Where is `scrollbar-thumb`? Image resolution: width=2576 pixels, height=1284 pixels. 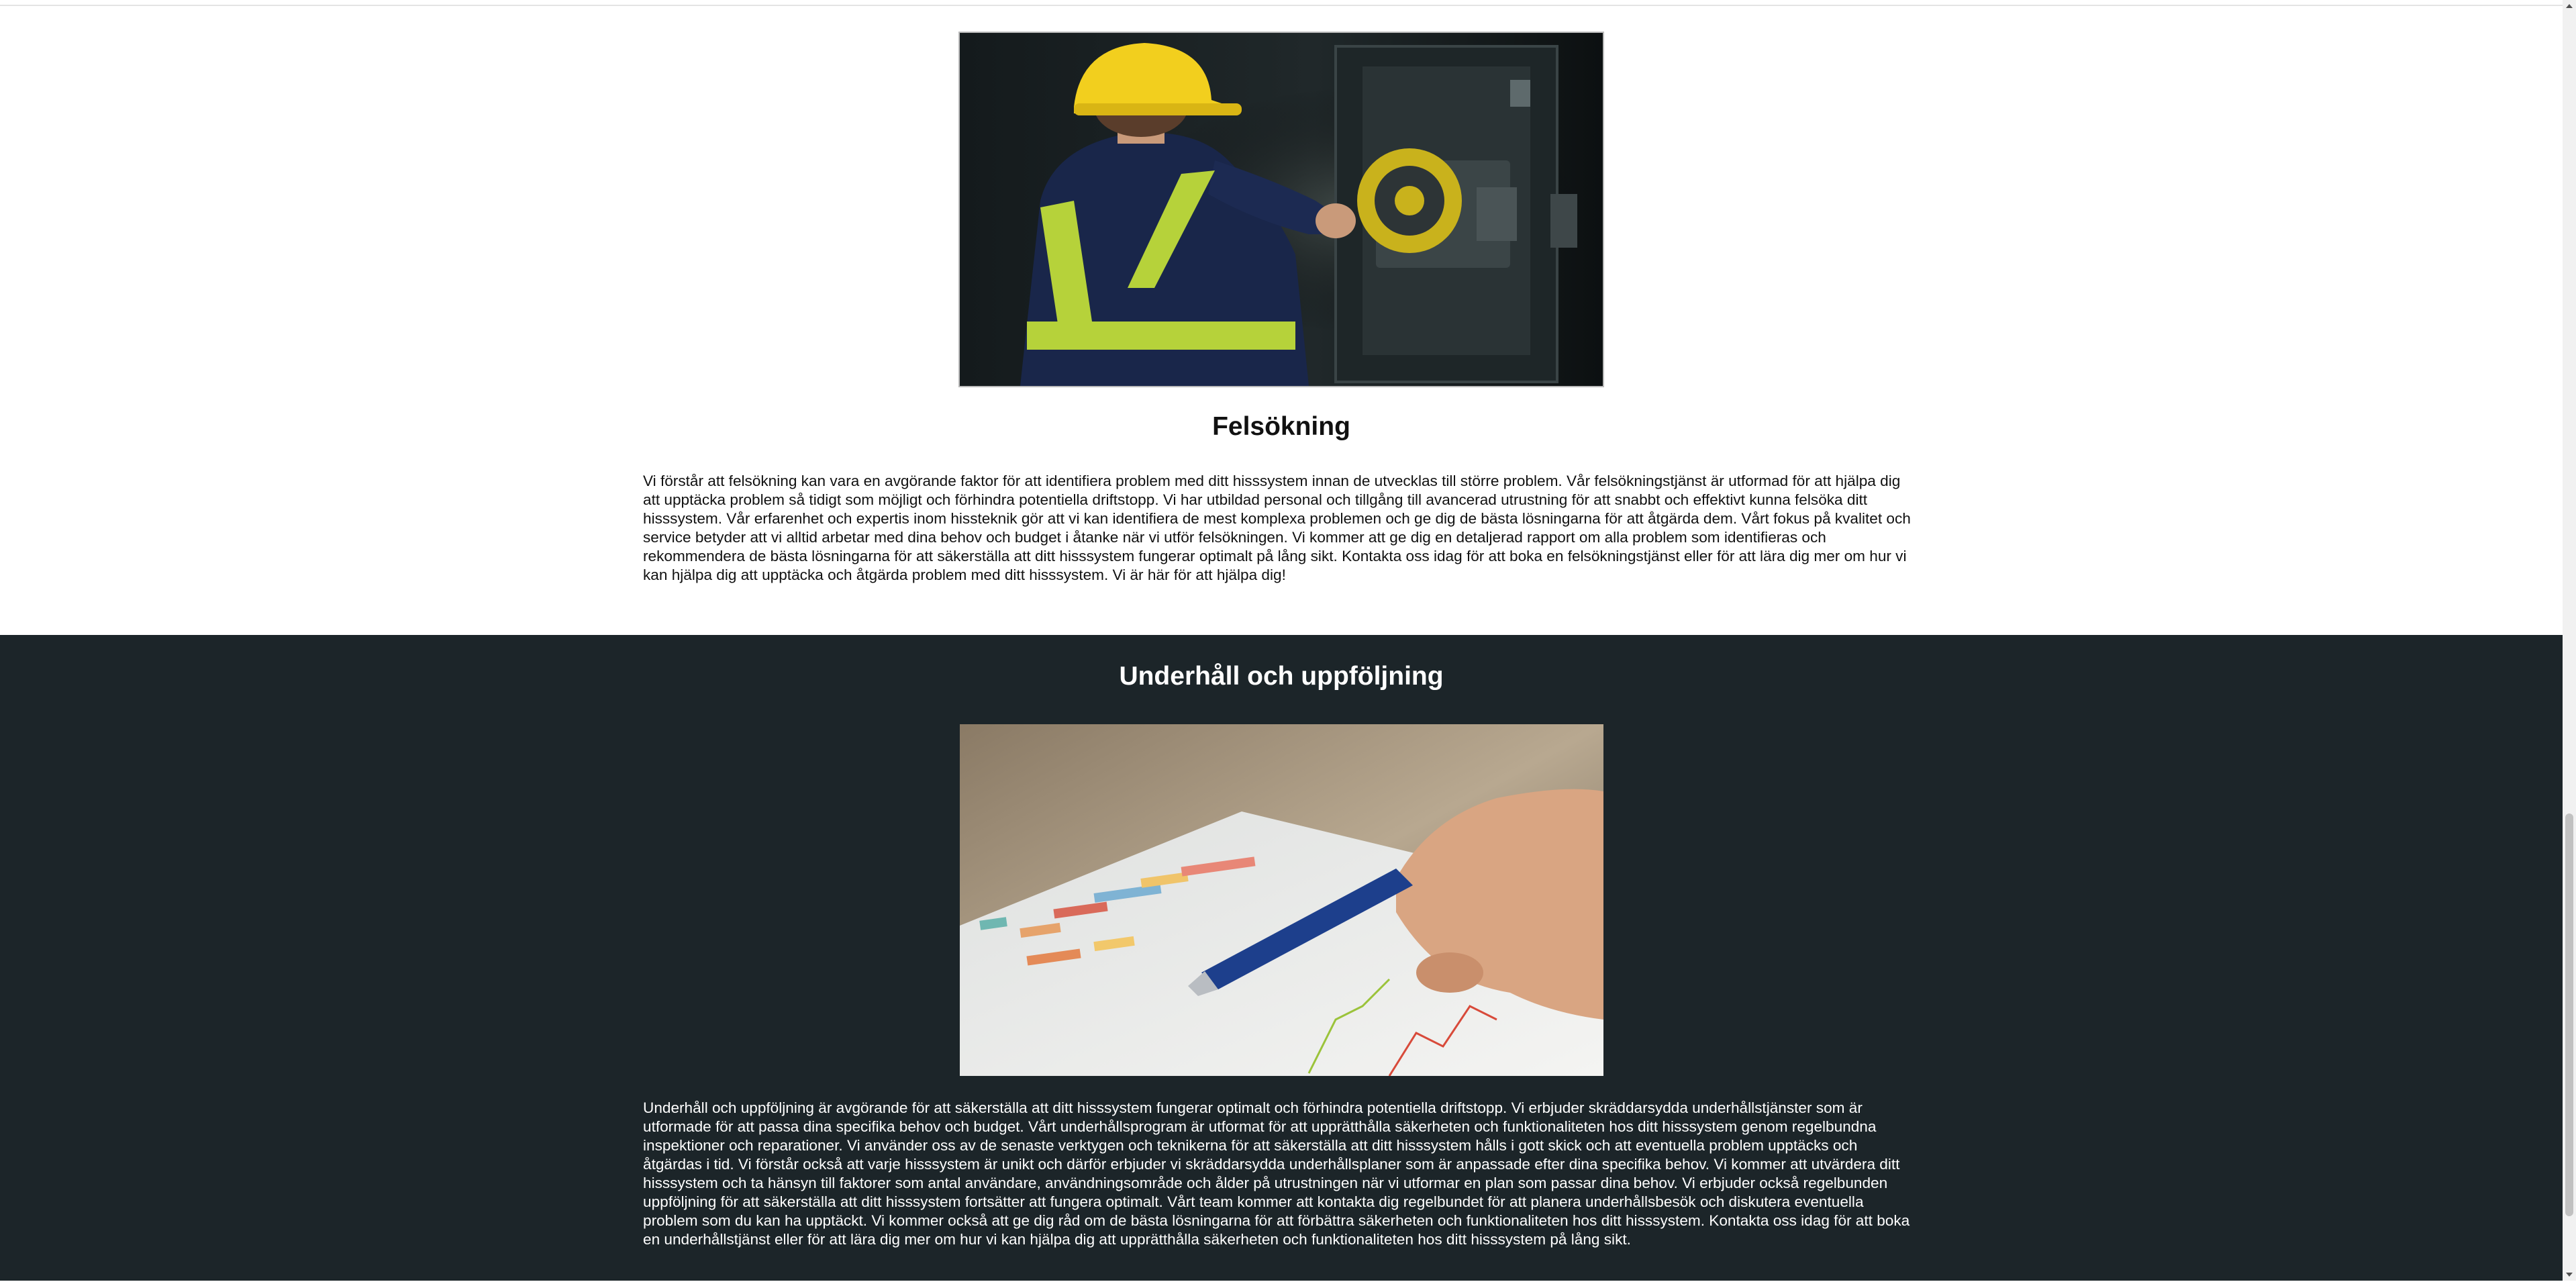 scrollbar-thumb is located at coordinates (2569, 1014).